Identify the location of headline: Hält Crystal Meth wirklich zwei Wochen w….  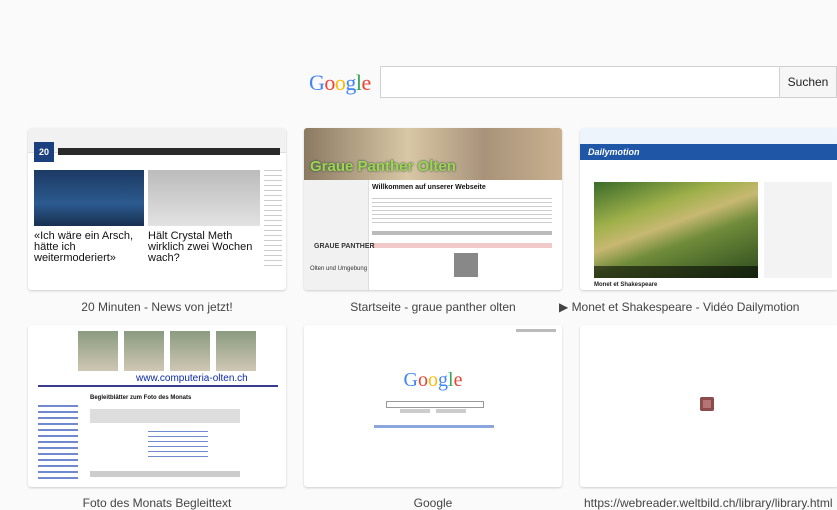
(200, 247).